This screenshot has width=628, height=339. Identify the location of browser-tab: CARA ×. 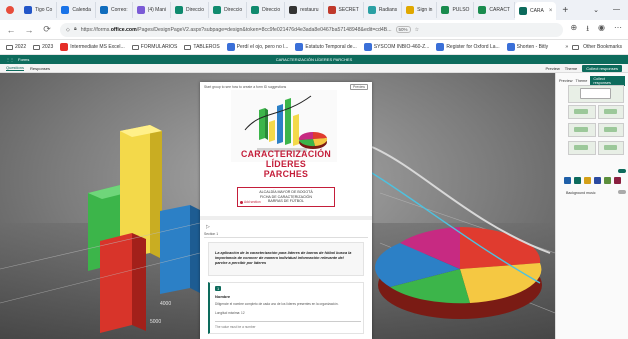
(535, 11).